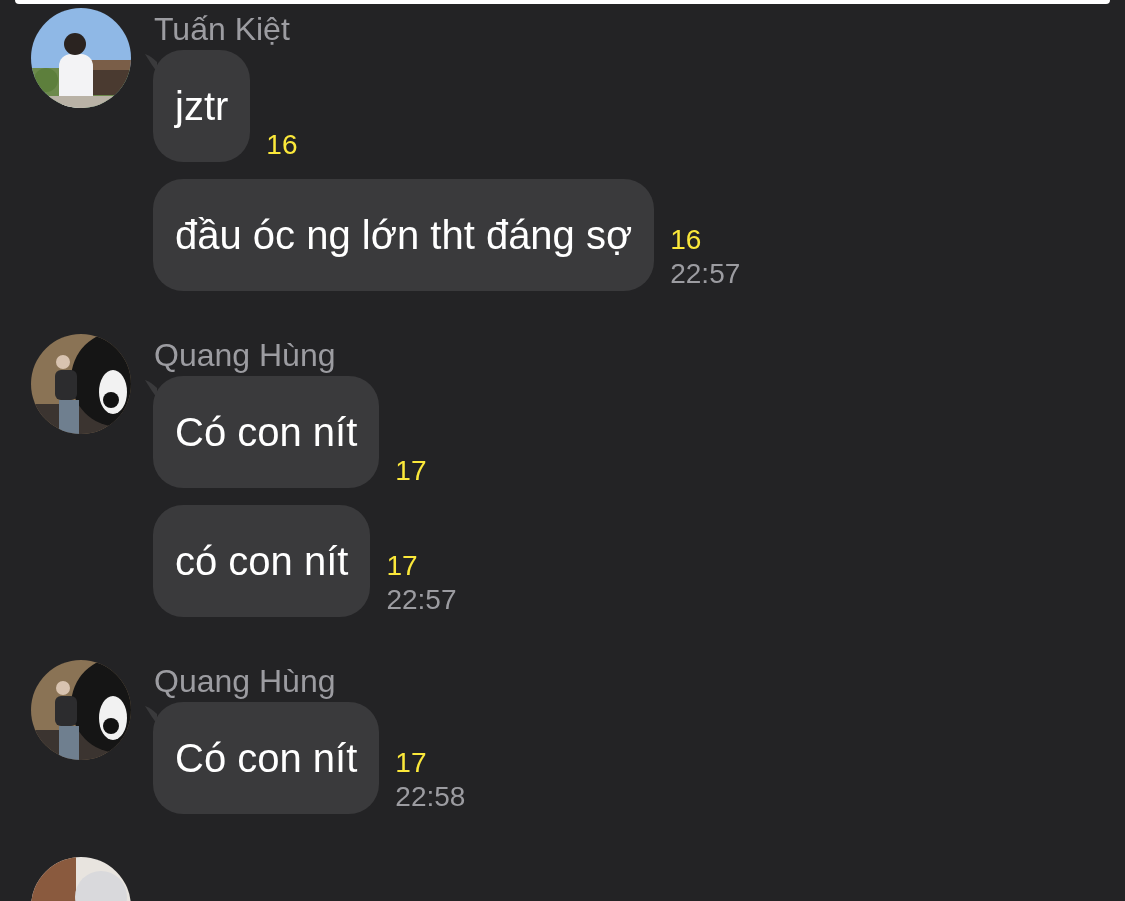 Image resolution: width=1125 pixels, height=901 pixels. Describe the element at coordinates (430, 797) in the screenshot. I see `message-time: 22:58` at that location.